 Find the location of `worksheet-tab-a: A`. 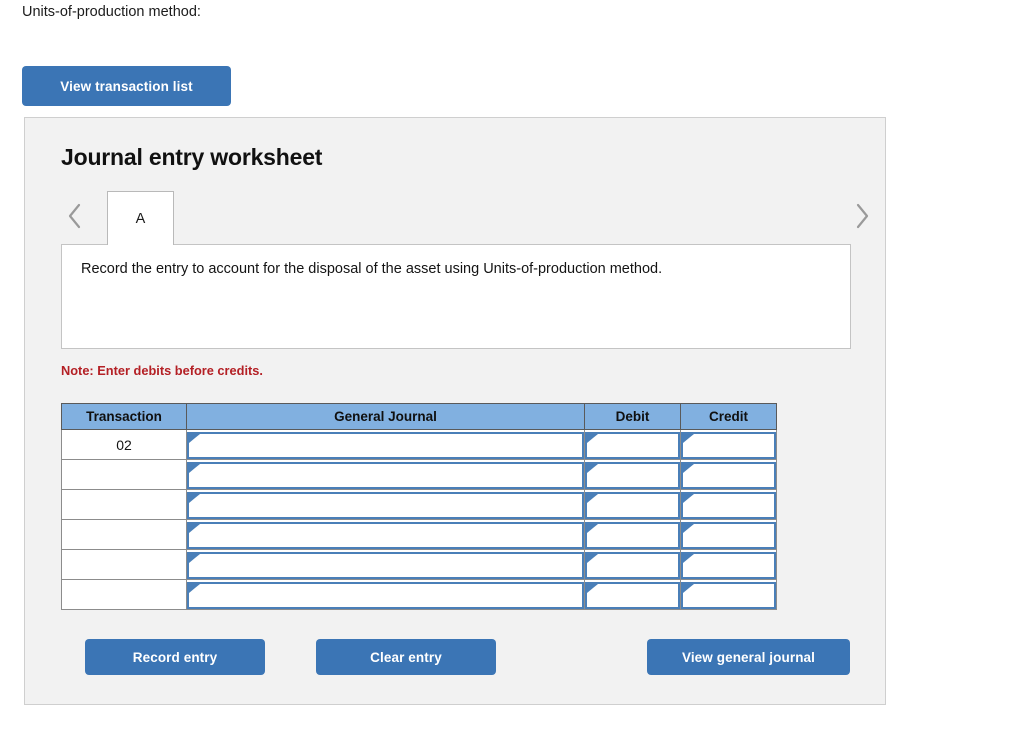

worksheet-tab-a: A is located at coordinates (140, 218).